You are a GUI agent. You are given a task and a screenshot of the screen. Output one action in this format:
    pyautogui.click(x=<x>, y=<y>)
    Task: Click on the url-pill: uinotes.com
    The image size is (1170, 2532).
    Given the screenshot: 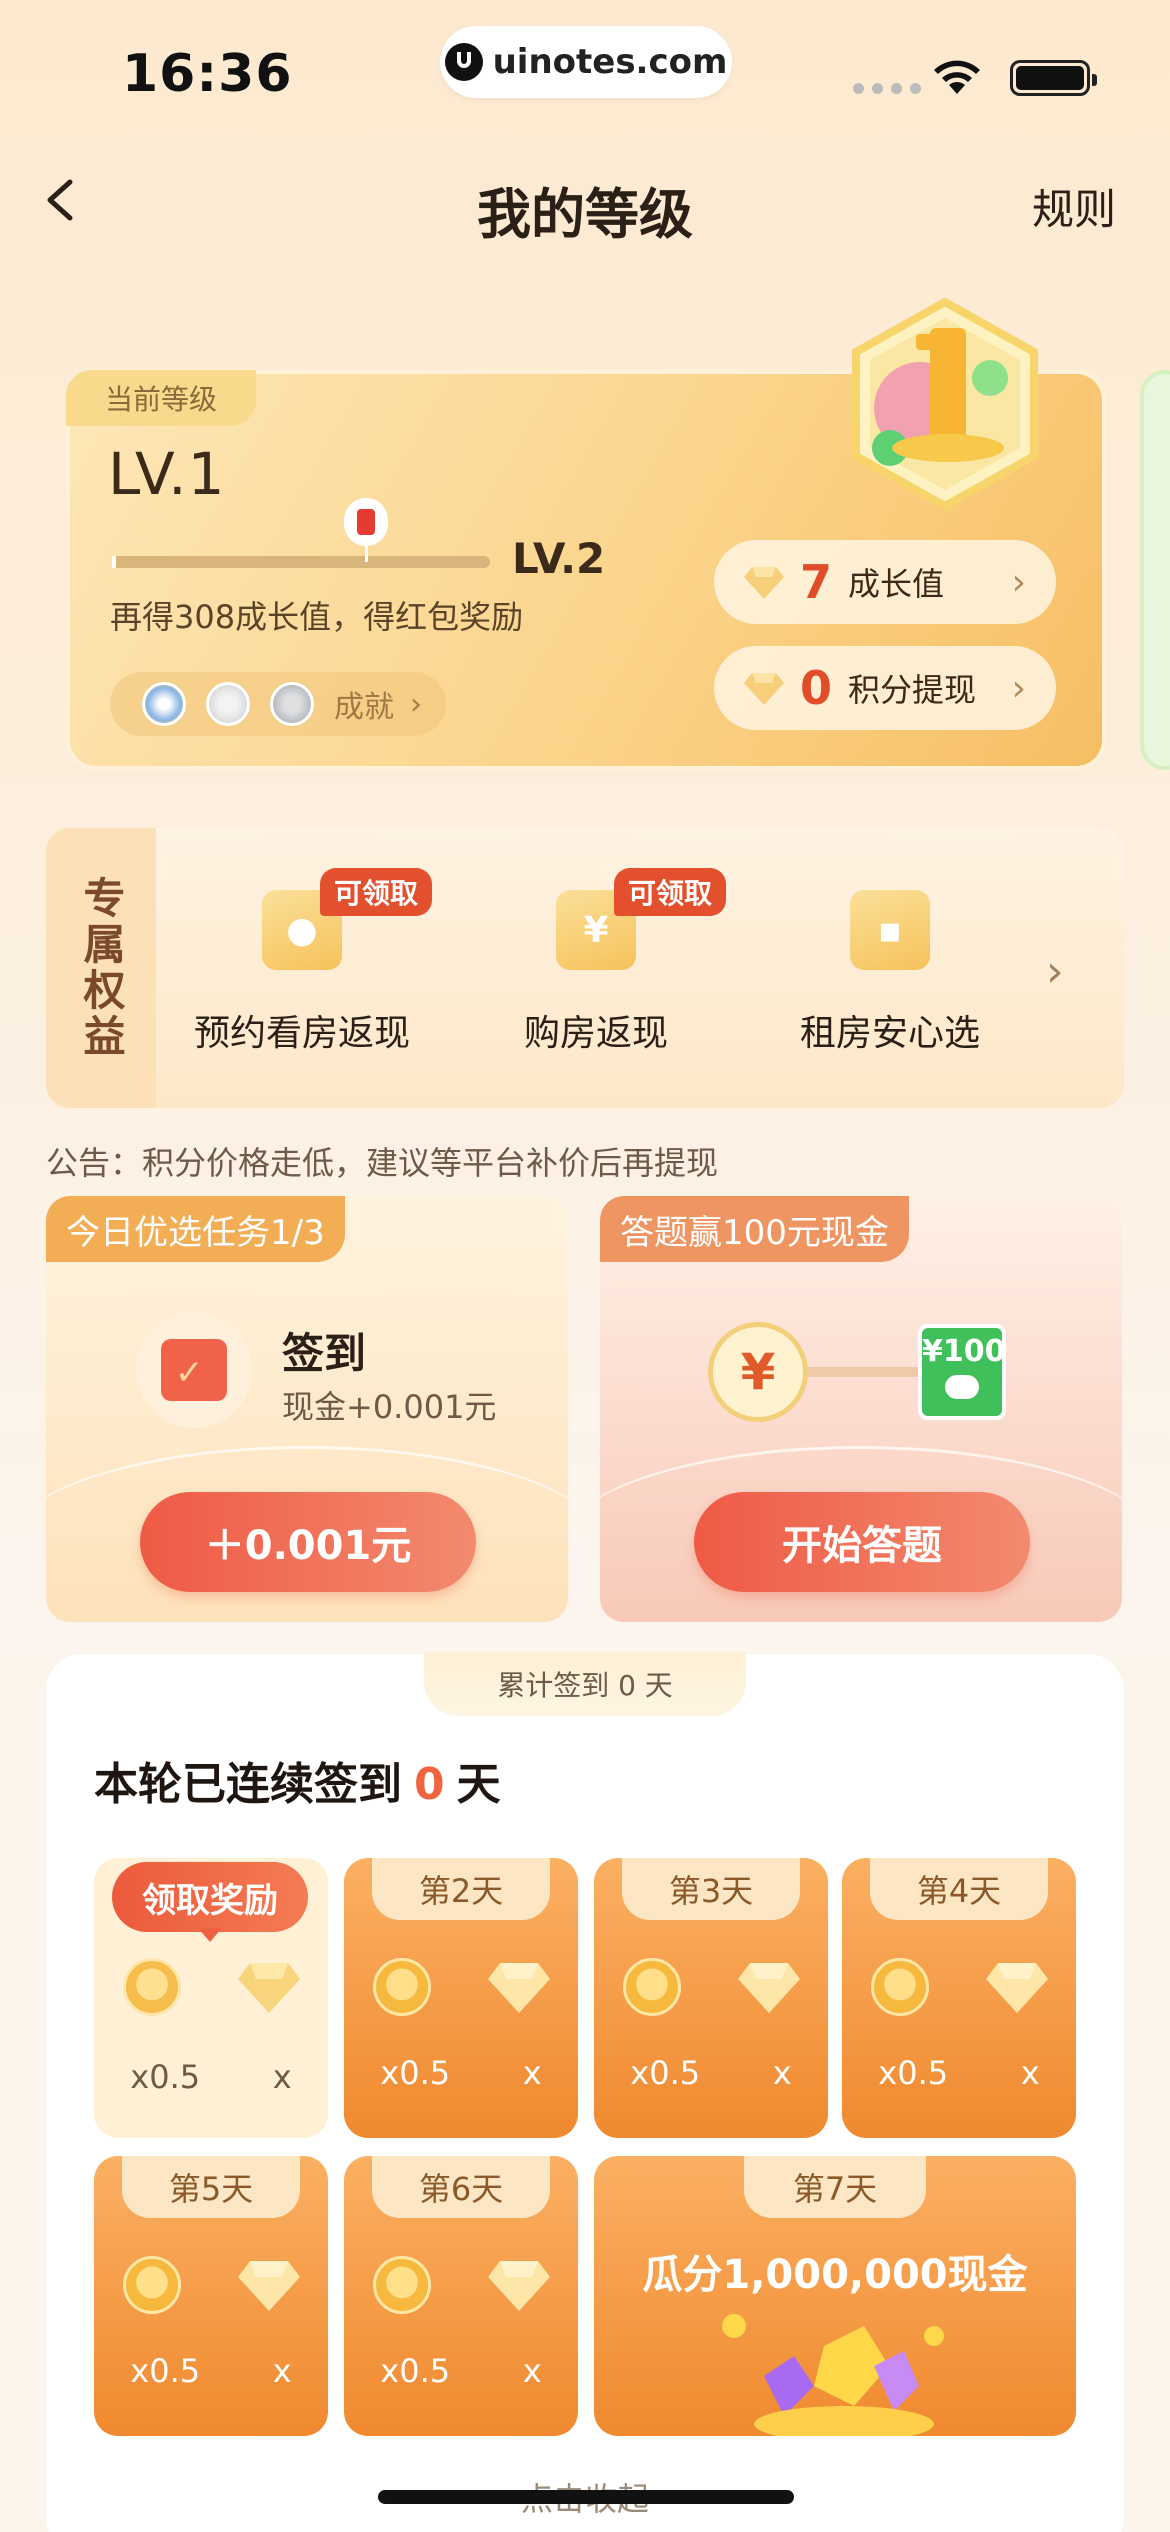 What is the action you would take?
    pyautogui.click(x=586, y=62)
    